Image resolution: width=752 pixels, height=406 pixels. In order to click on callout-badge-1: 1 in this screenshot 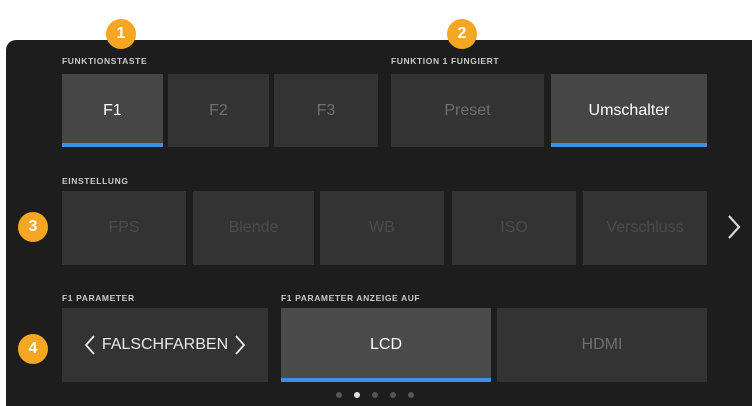, I will do `click(121, 34)`.